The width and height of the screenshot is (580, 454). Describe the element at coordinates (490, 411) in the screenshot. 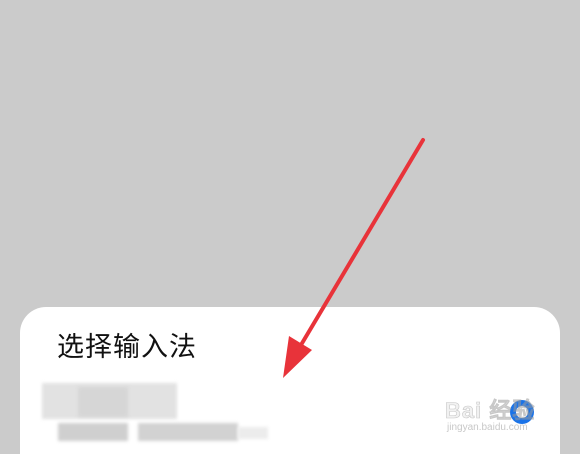

I see `watermark-logo: Bai 经验` at that location.